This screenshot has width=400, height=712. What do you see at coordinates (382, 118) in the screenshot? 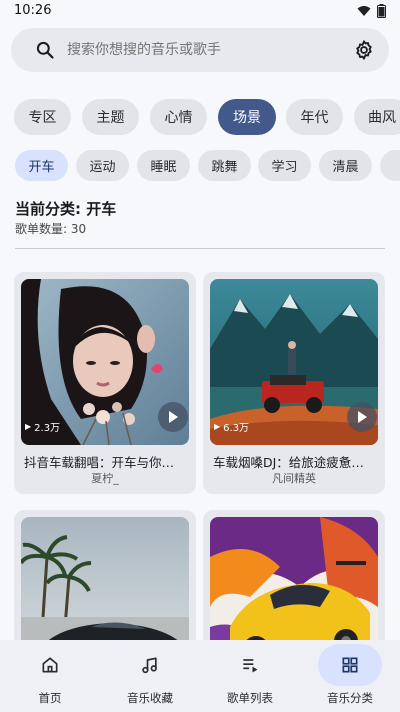
I see `category-label: 曲风` at bounding box center [382, 118].